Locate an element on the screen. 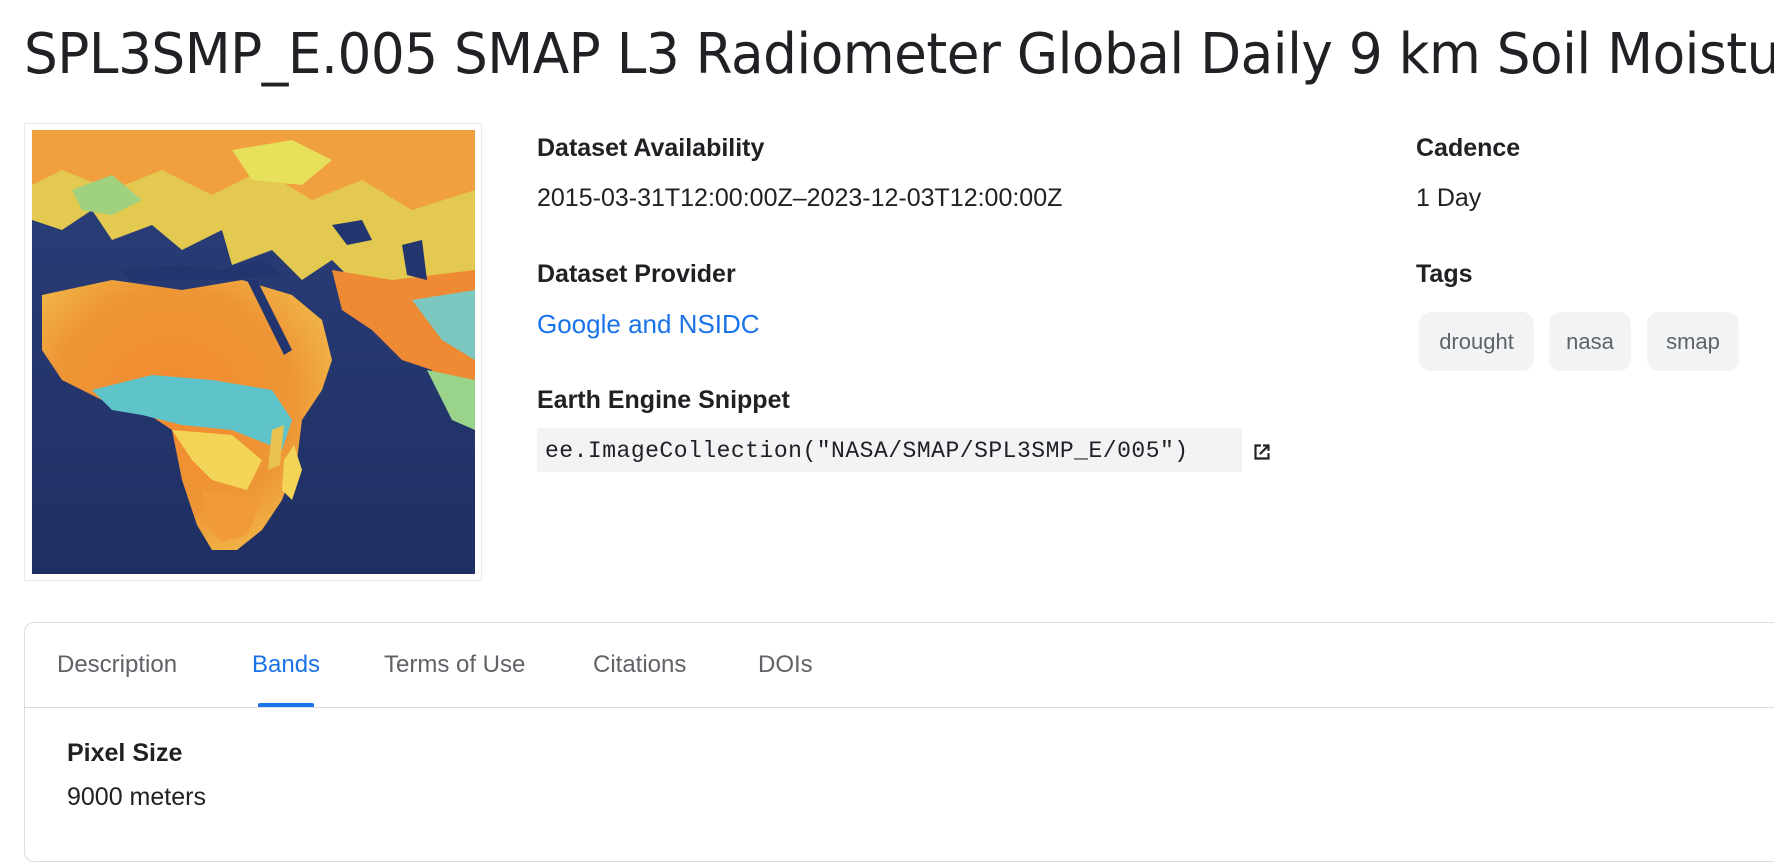  cadence-label: Cadence is located at coordinates (1468, 148).